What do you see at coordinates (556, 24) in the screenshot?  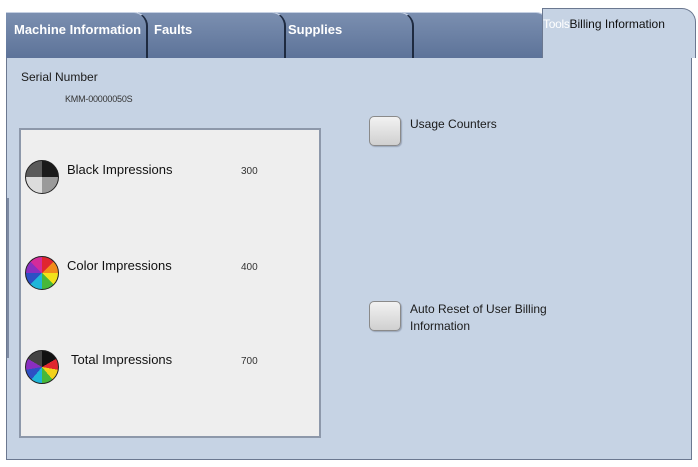 I see `tab-tools-label: Tools` at bounding box center [556, 24].